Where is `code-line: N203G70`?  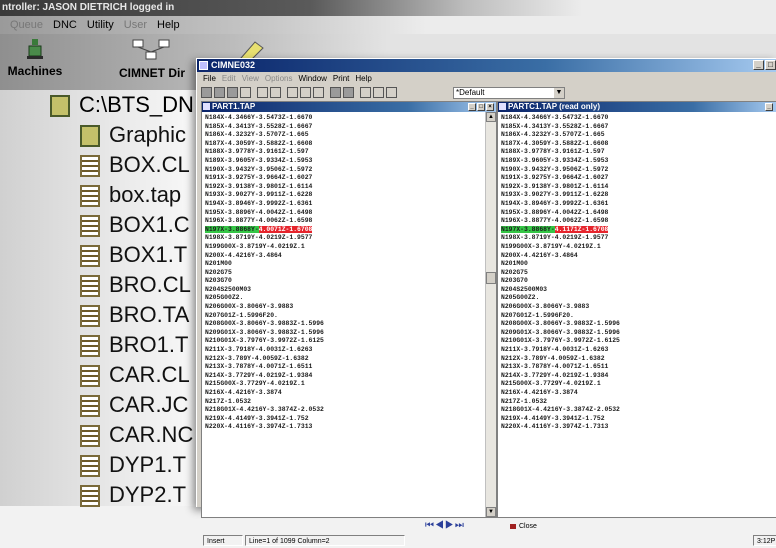 code-line: N203G70 is located at coordinates (514, 281).